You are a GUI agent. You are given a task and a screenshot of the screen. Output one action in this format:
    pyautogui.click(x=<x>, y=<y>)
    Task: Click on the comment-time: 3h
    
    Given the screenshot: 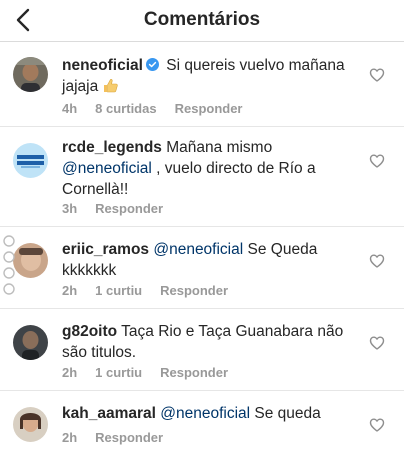 What is the action you would take?
    pyautogui.click(x=70, y=208)
    